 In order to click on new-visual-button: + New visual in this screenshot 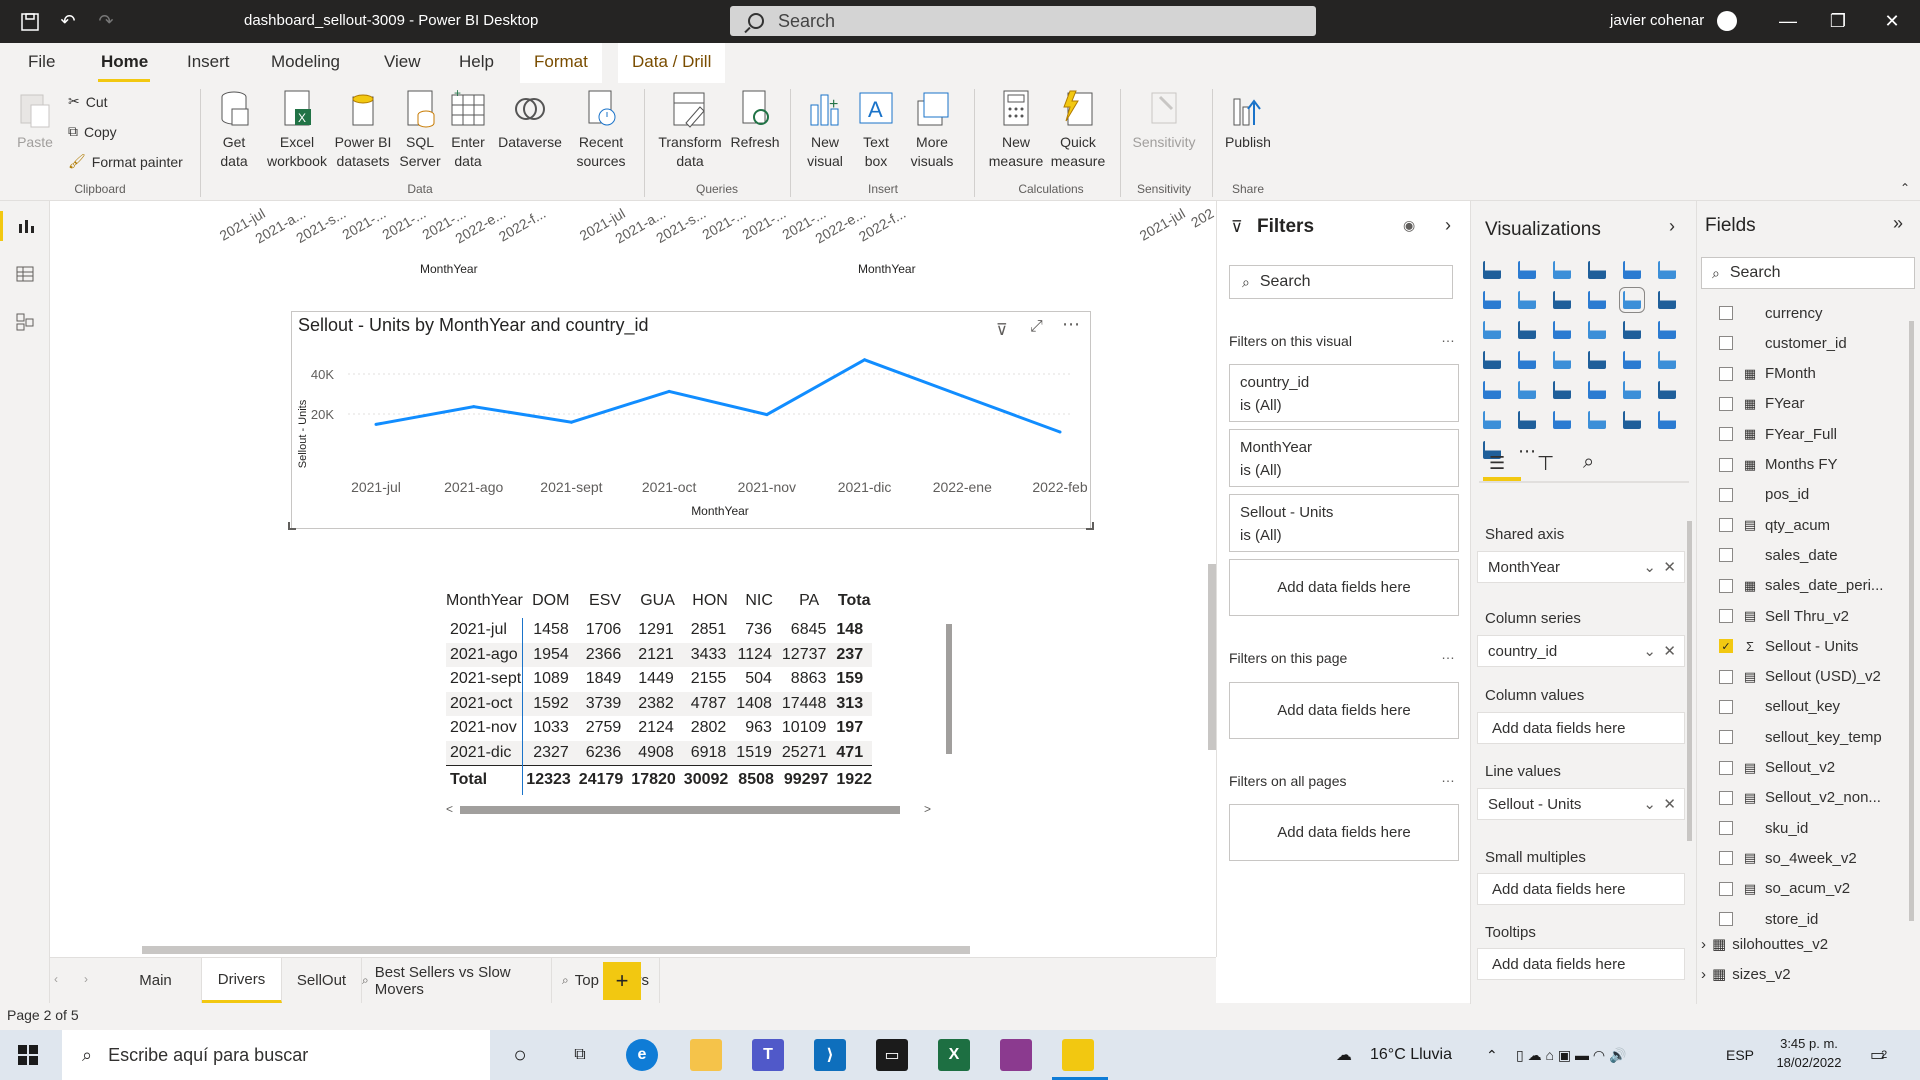, I will do `click(825, 130)`.